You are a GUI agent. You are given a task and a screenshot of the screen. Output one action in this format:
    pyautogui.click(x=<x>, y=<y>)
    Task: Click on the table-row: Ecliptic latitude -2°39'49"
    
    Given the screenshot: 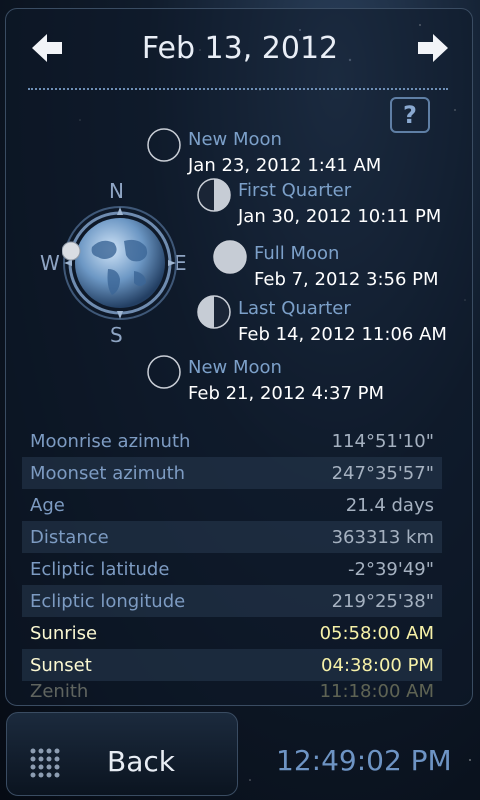 What is the action you would take?
    pyautogui.click(x=232, y=569)
    